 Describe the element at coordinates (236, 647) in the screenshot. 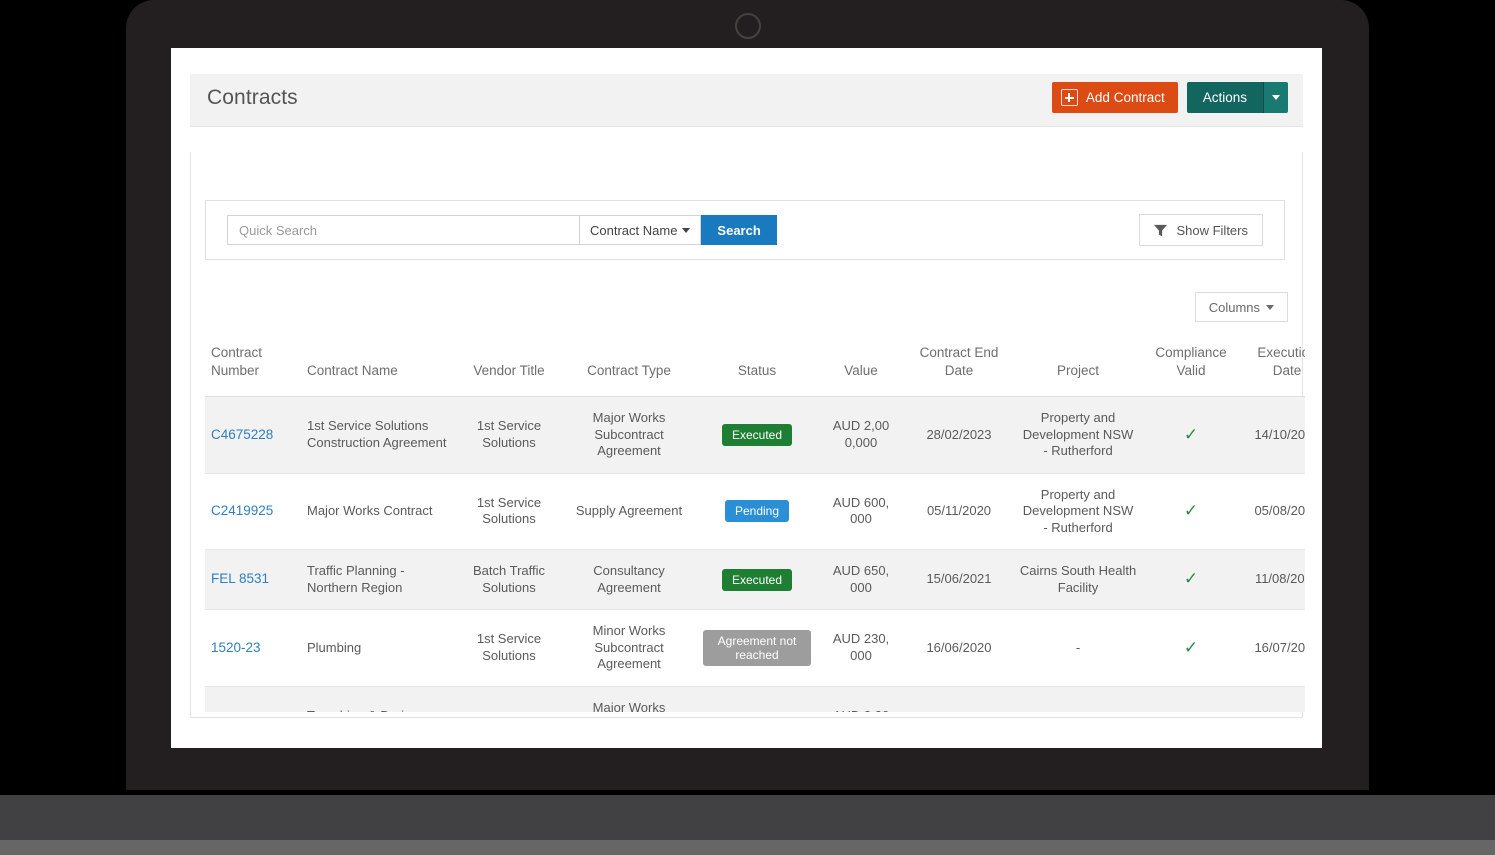

I see `contract-number-link: 1520-23` at that location.